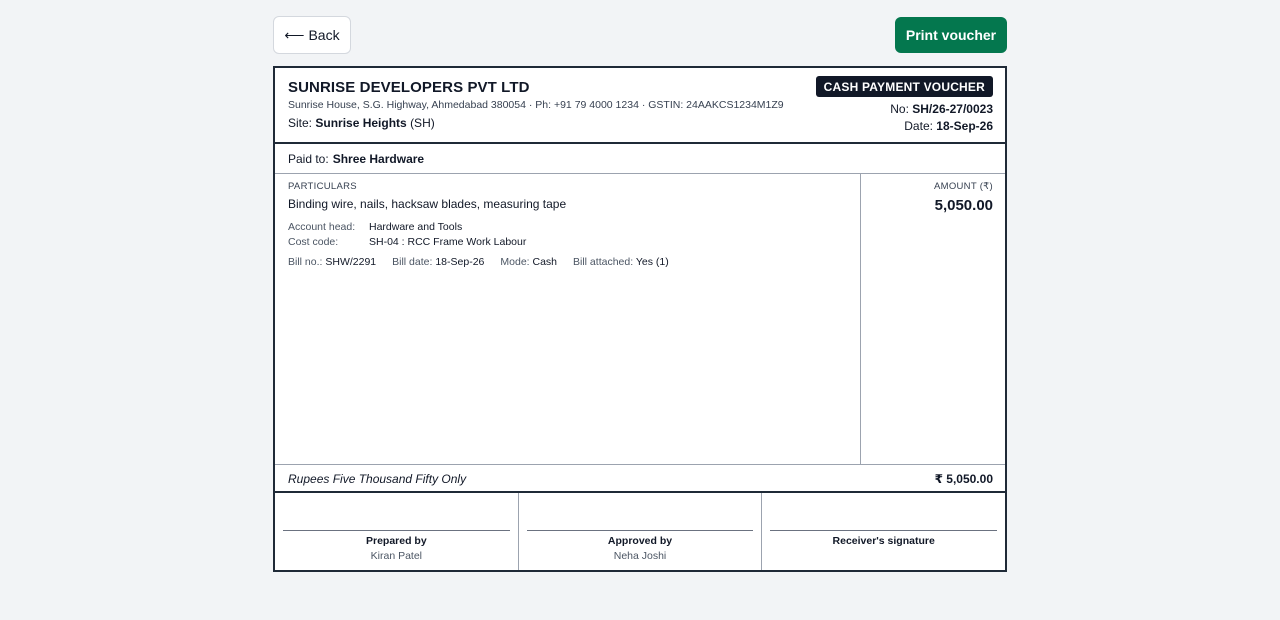 The image size is (1280, 620). Describe the element at coordinates (396, 556) in the screenshot. I see `prepared-by-name: Kiran Patel` at that location.